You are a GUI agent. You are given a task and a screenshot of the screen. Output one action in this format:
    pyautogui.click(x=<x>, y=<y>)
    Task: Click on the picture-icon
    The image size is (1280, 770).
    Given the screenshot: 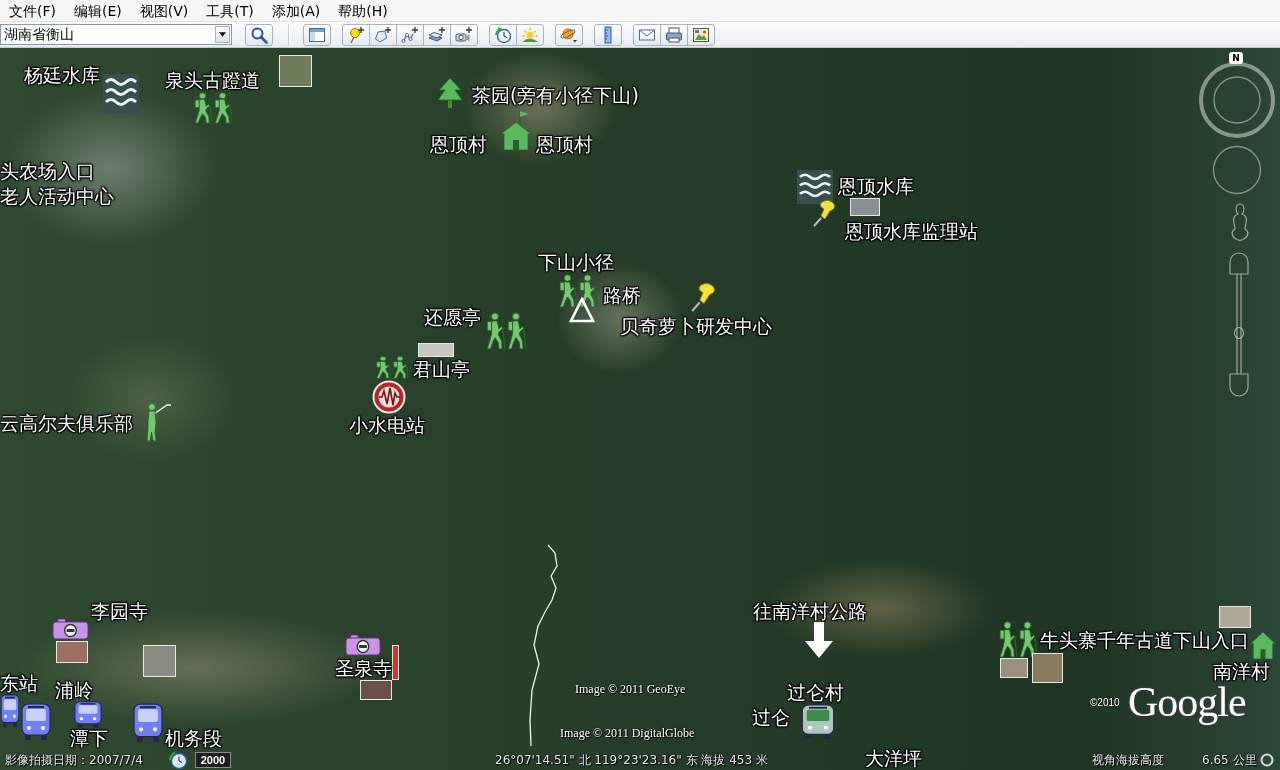 What is the action you would take?
    pyautogui.click(x=701, y=34)
    